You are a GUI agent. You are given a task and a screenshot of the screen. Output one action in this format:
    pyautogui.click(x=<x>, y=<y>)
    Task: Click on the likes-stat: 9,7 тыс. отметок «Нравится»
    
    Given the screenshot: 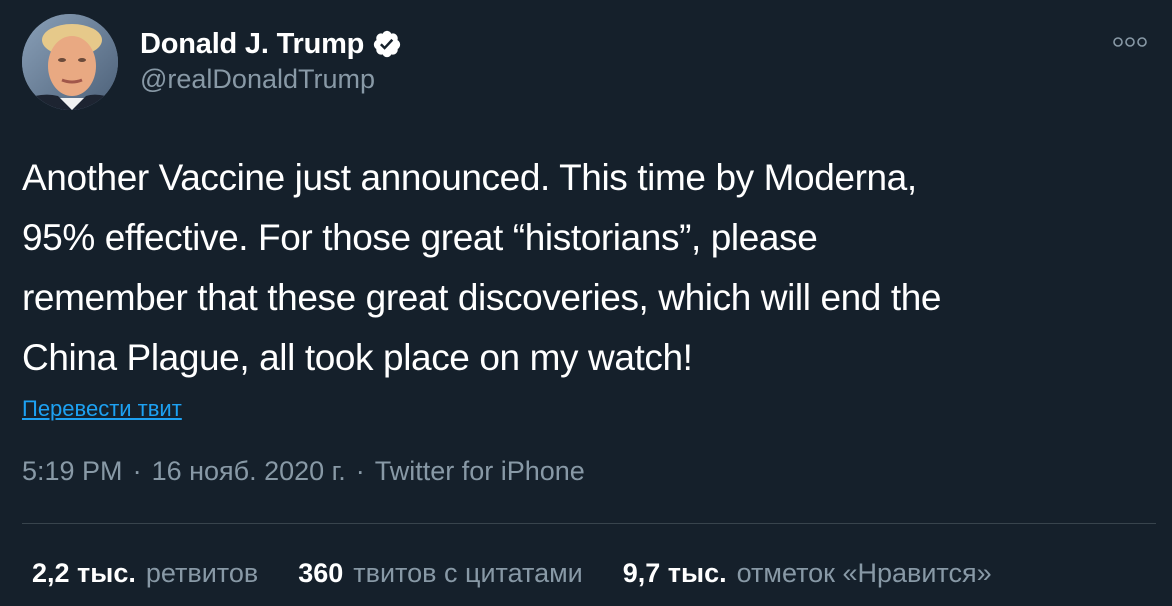 What is the action you would take?
    pyautogui.click(x=807, y=573)
    